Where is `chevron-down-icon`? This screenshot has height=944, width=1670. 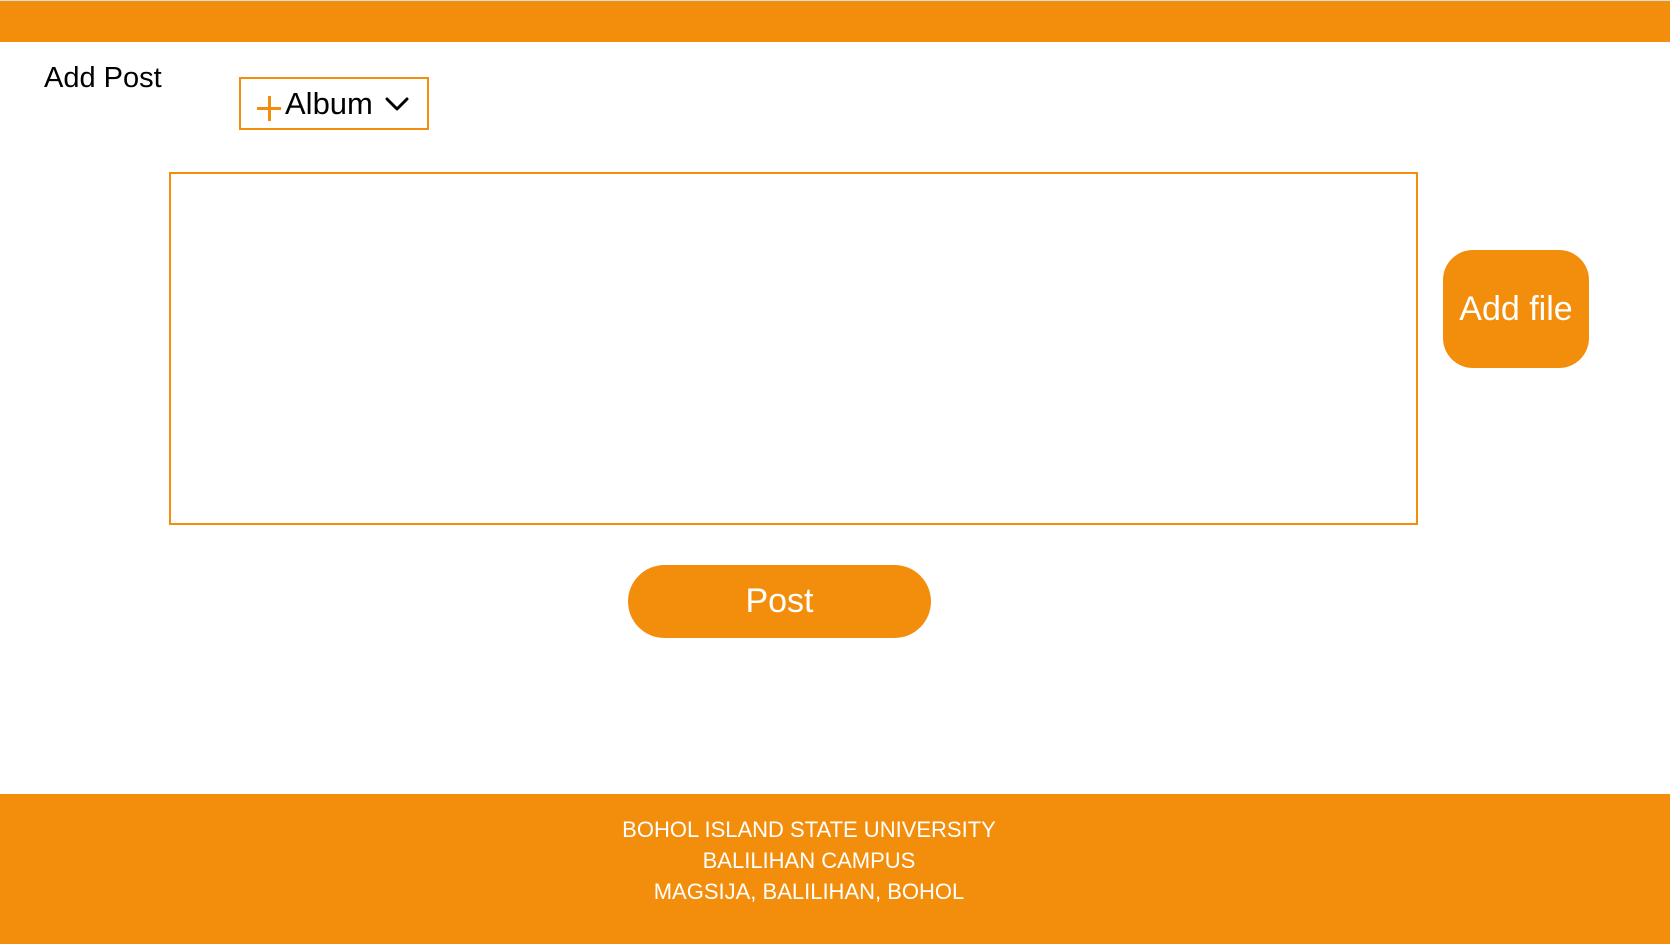
chevron-down-icon is located at coordinates (397, 103).